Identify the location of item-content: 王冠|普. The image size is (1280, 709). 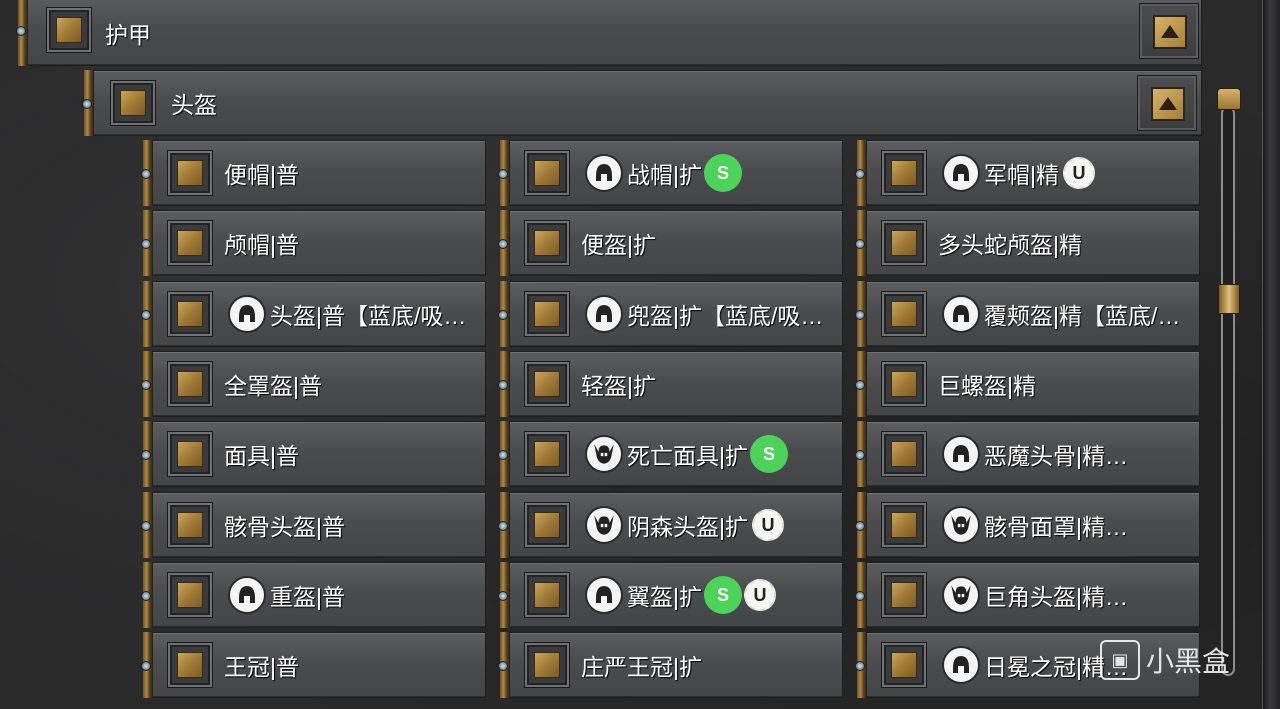
(261, 665).